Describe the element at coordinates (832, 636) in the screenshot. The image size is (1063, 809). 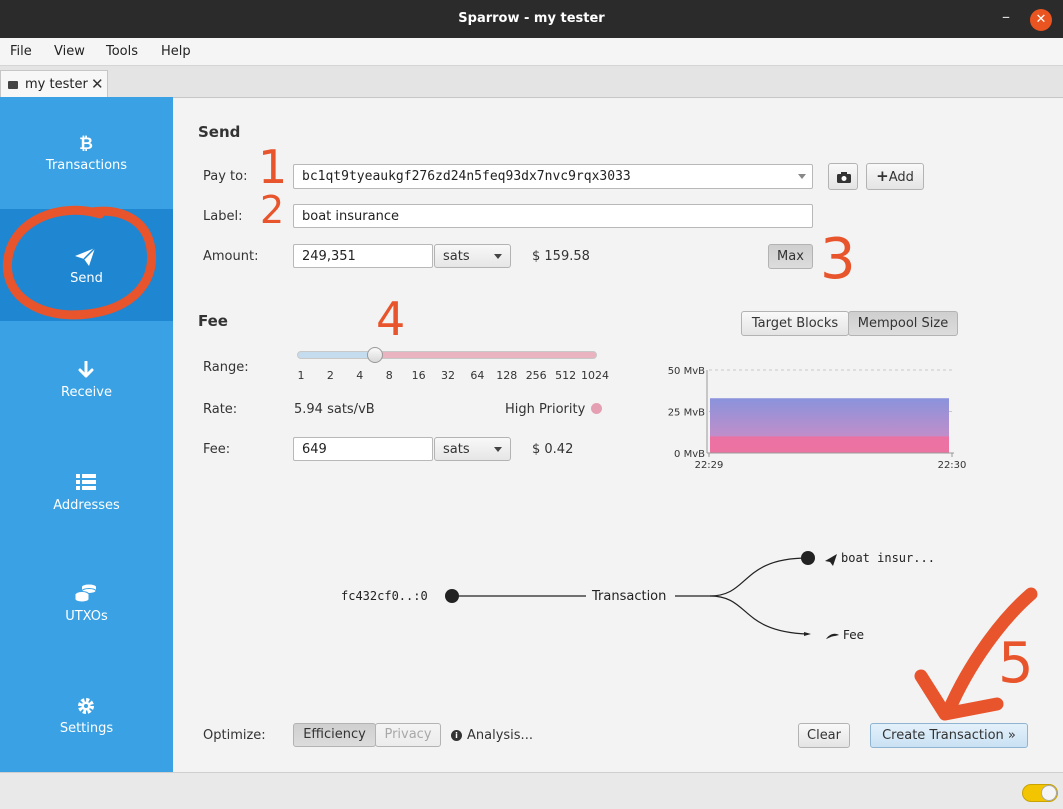
I see `fee-leaf-icon` at that location.